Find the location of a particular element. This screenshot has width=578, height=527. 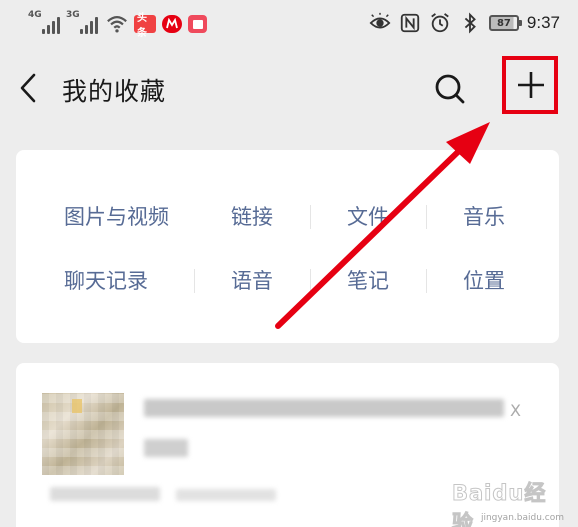

nfc-icon is located at coordinates (410, 23).